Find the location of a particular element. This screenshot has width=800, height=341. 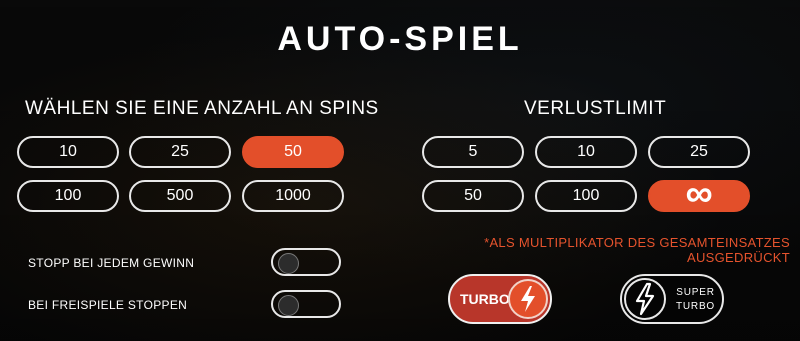

spins-option-1000: 1000 is located at coordinates (293, 196).